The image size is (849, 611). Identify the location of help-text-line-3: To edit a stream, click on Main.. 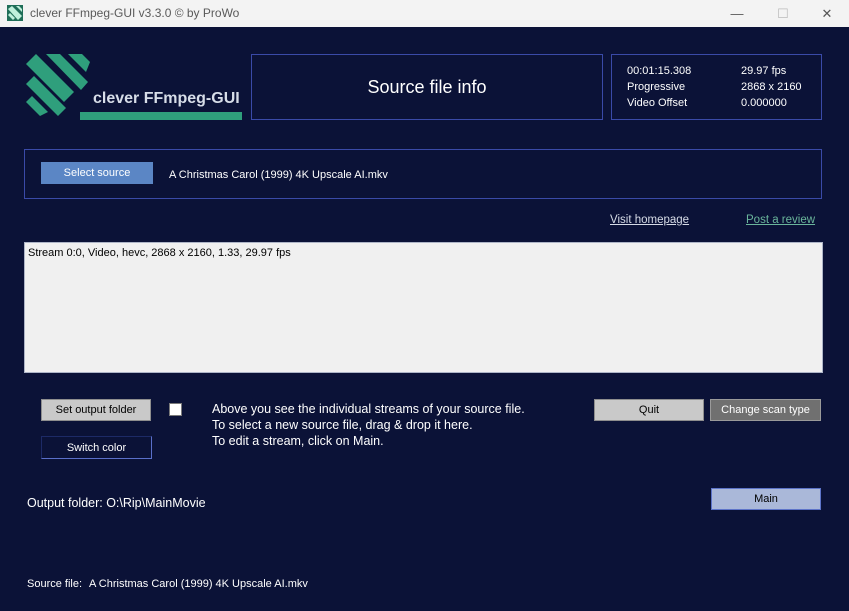
(298, 441).